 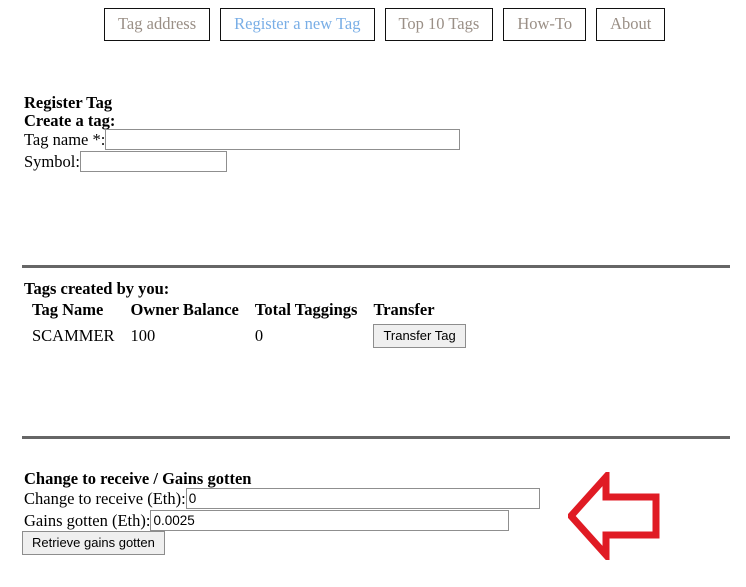 What do you see at coordinates (97, 288) in the screenshot?
I see `tags-created-heading: Tags created by you:` at bounding box center [97, 288].